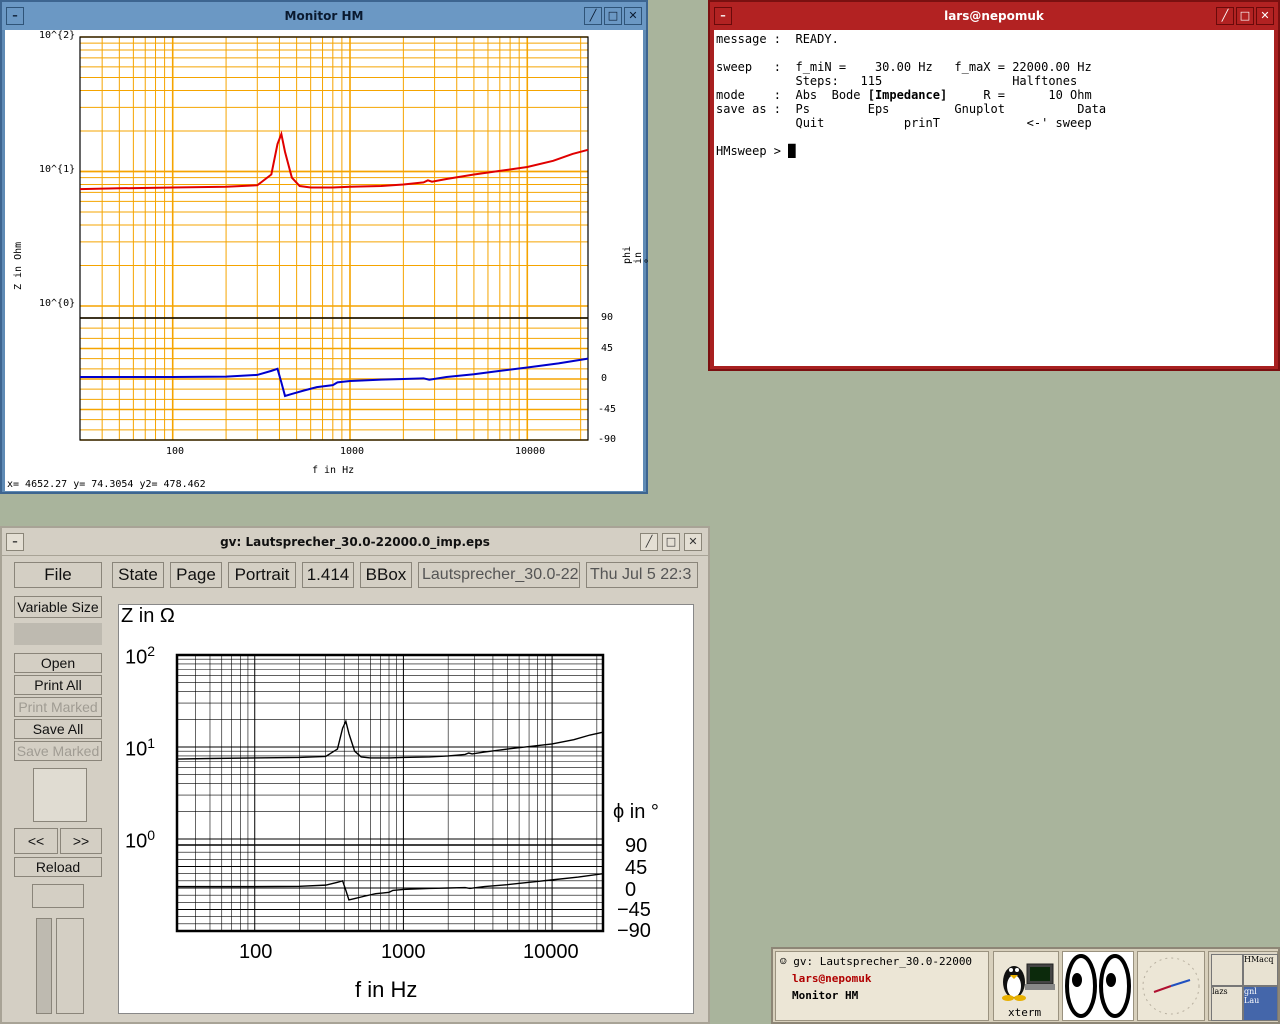  What do you see at coordinates (58, 575) in the screenshot?
I see `file-menu-button: File` at bounding box center [58, 575].